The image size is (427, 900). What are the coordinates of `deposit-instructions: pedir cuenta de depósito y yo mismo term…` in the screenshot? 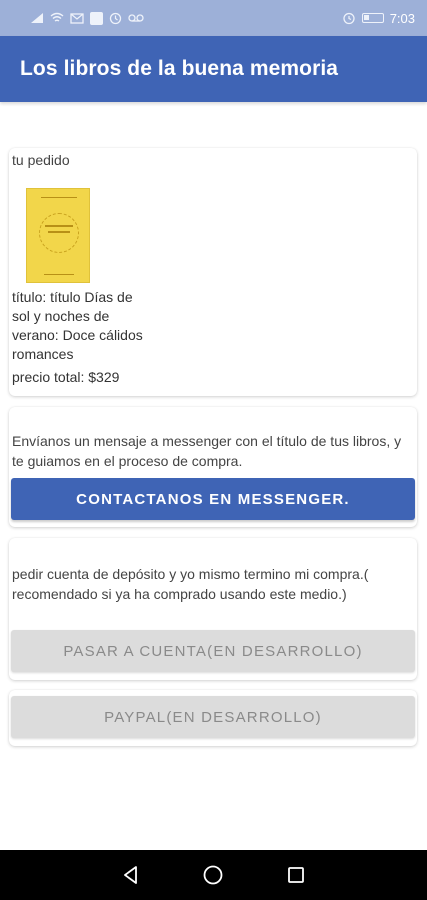 It's located at (190, 584).